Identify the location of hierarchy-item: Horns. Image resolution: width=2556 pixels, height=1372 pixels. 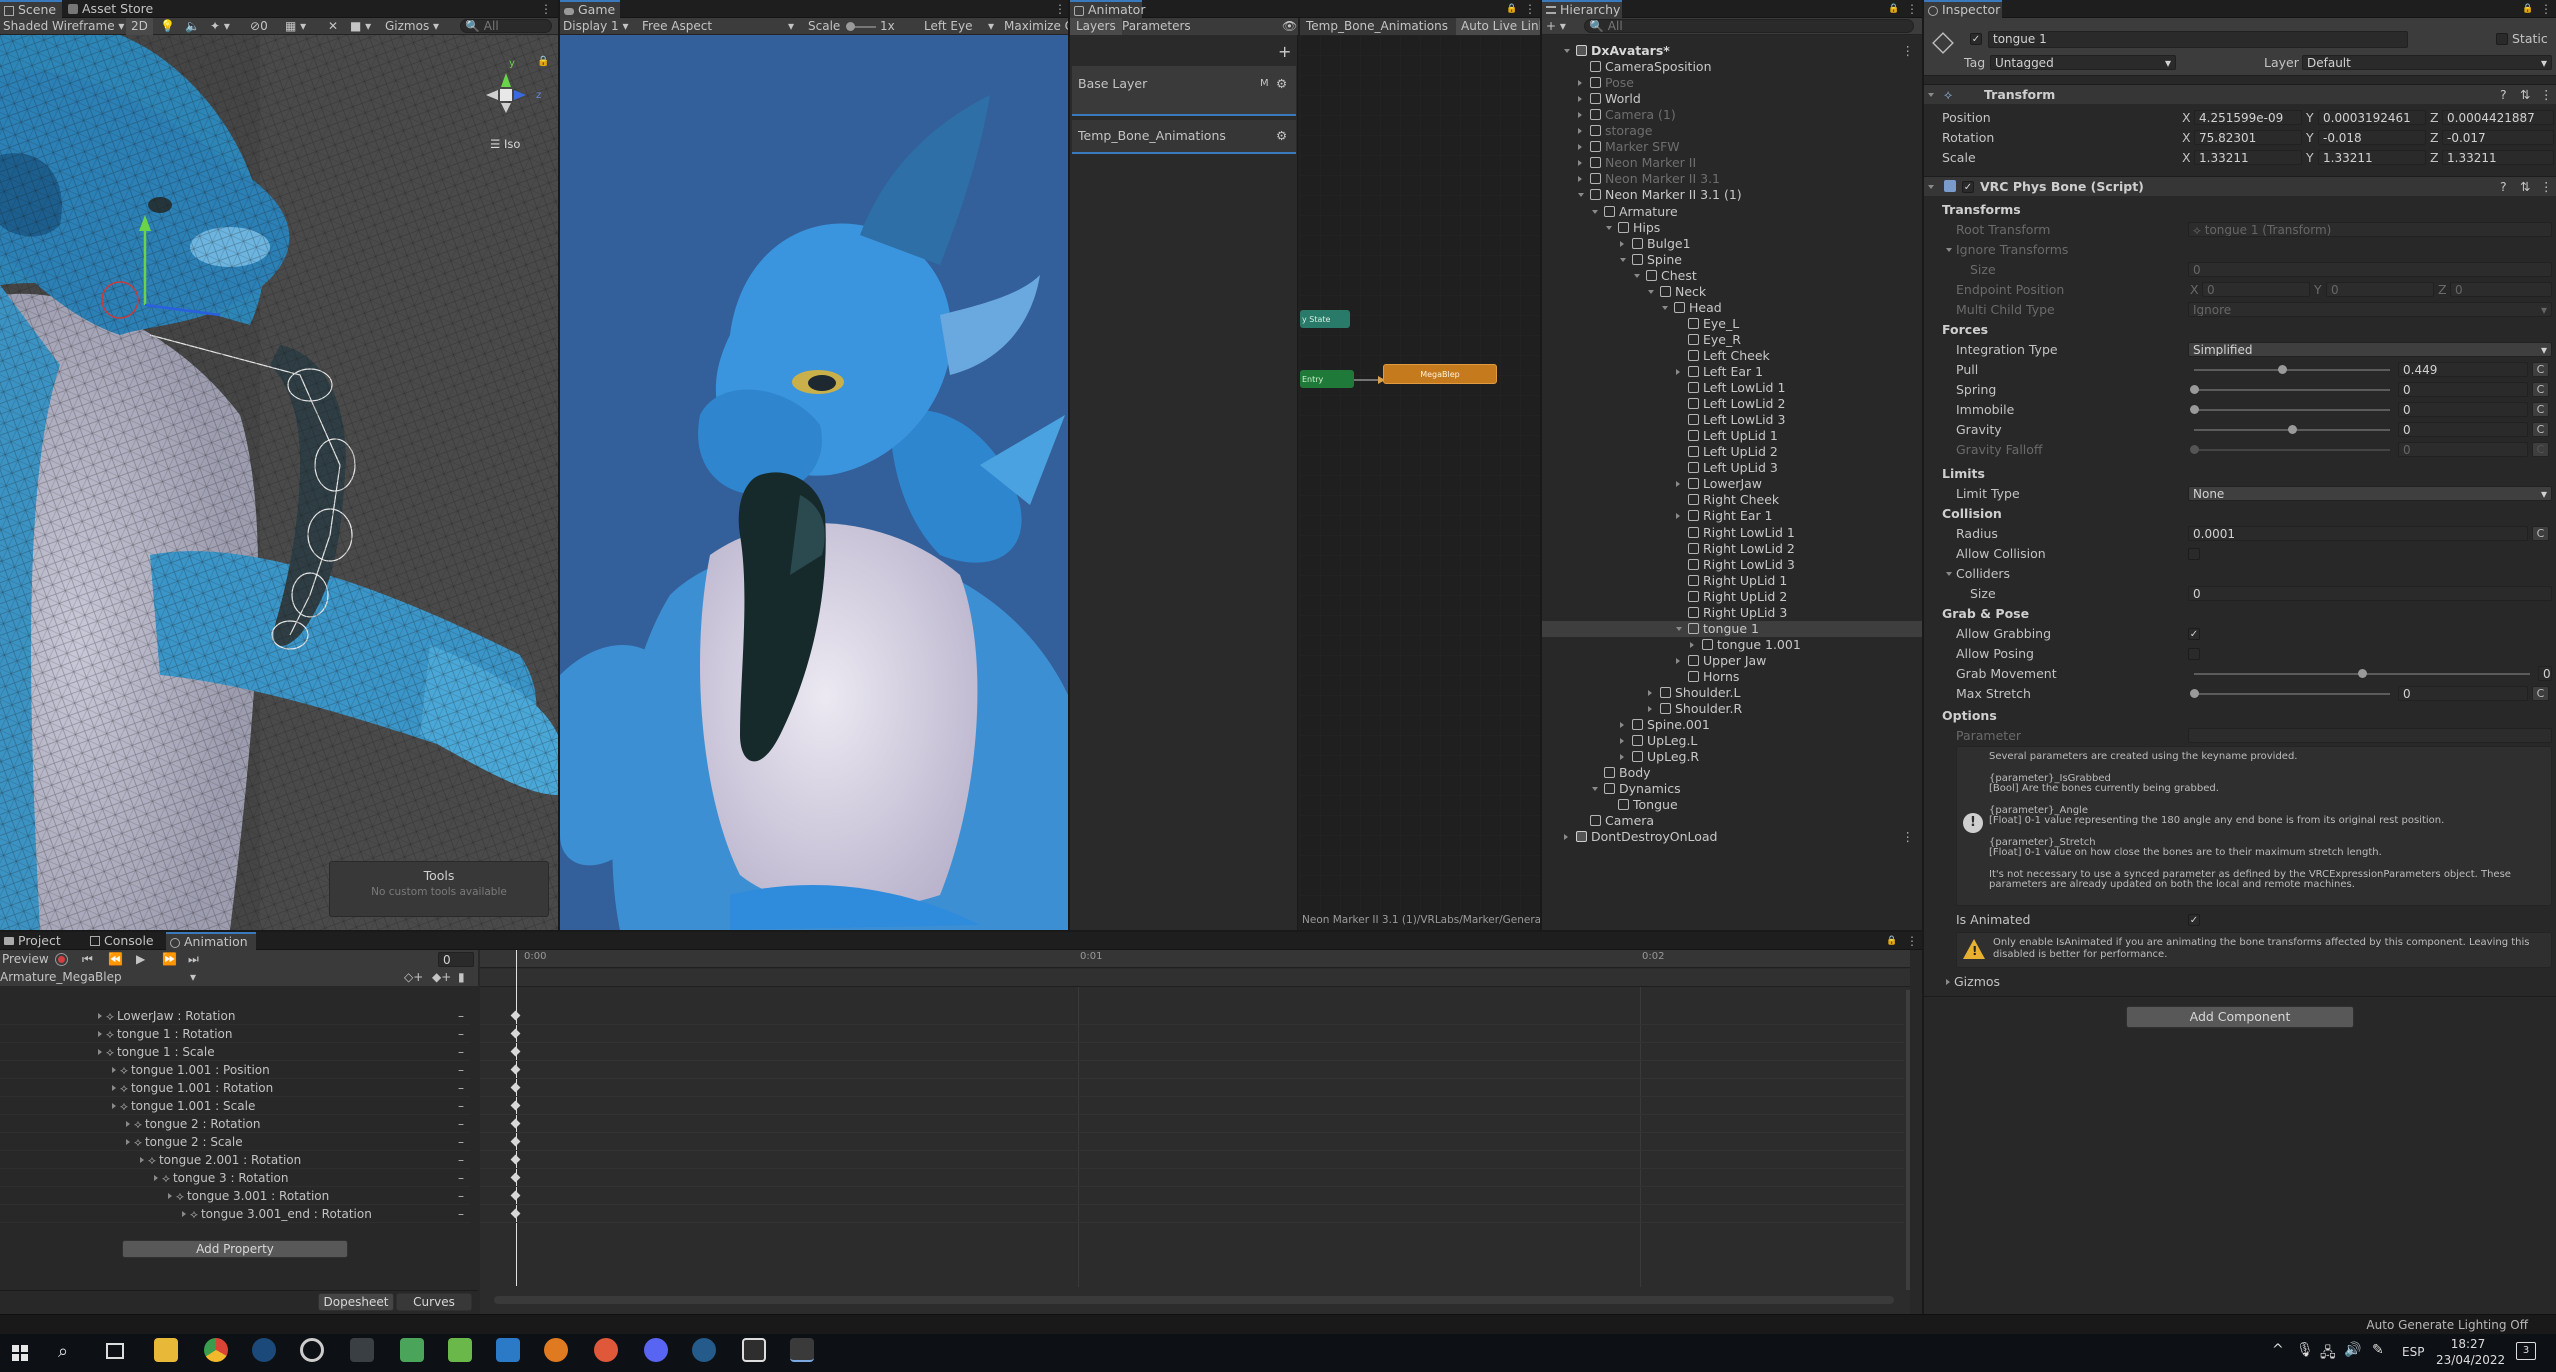
(1732, 677).